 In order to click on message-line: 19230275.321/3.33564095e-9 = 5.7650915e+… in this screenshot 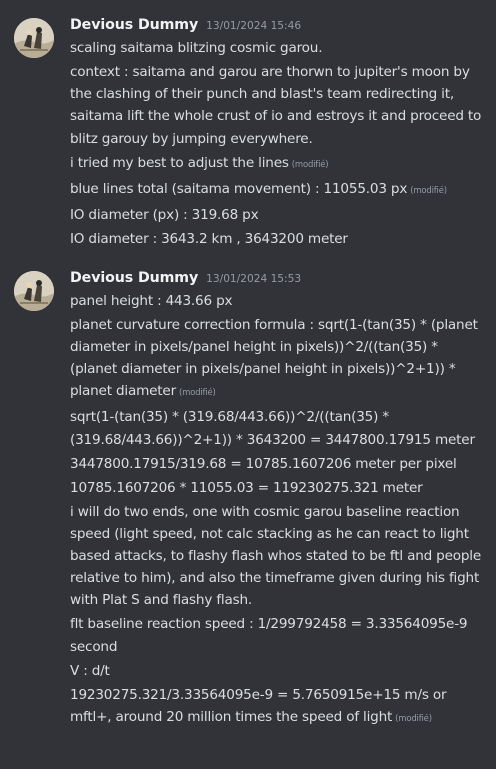, I will do `click(258, 705)`.